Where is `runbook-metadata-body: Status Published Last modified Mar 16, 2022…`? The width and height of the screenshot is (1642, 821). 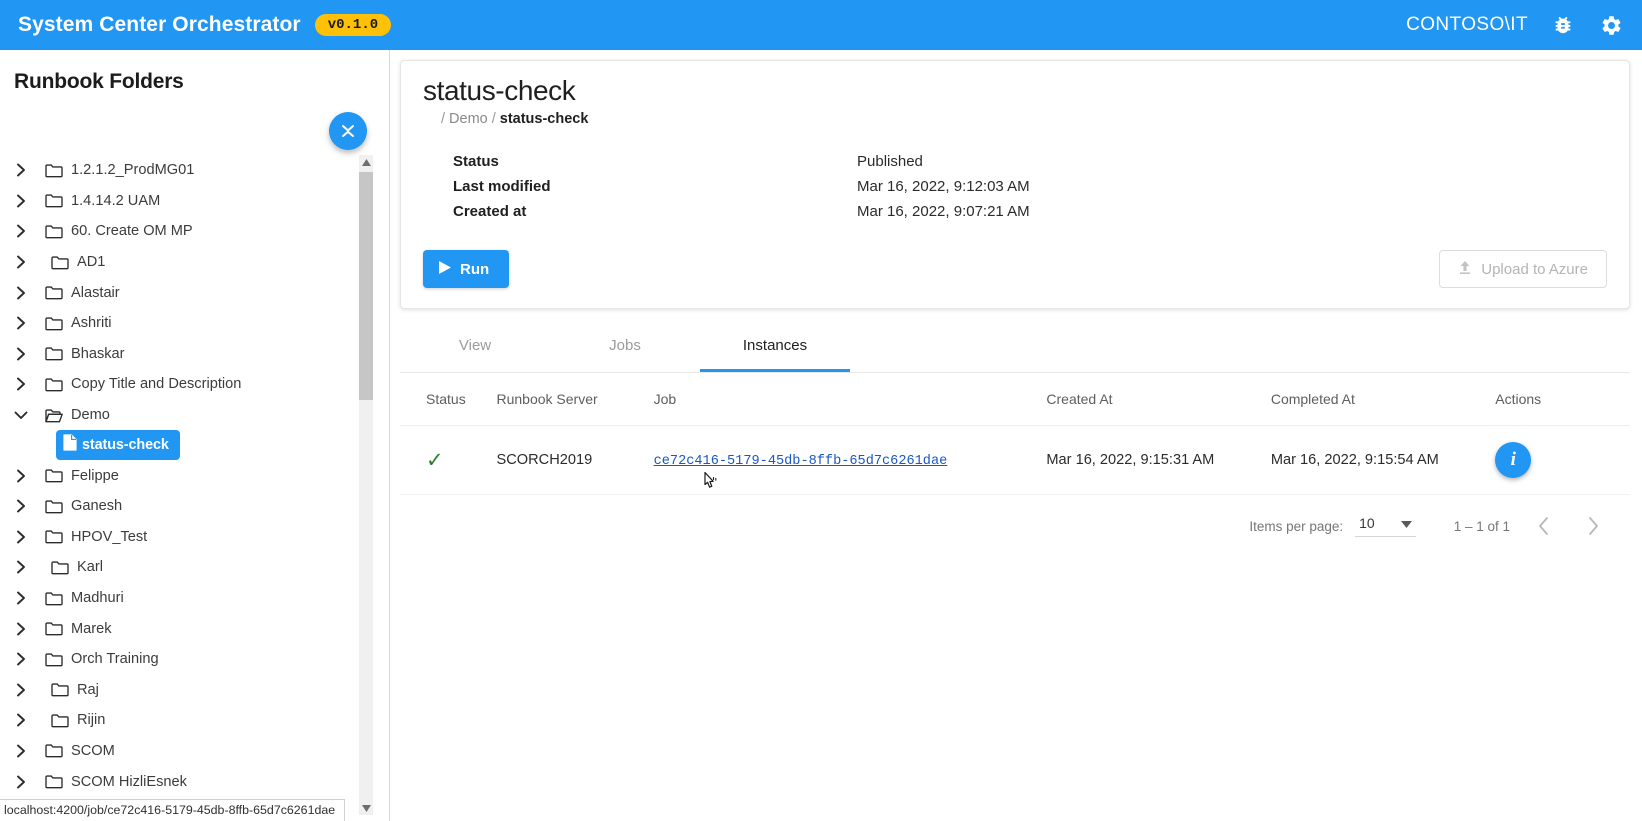 runbook-metadata-body: Status Published Last modified Mar 16, 2022… is located at coordinates (741, 186).